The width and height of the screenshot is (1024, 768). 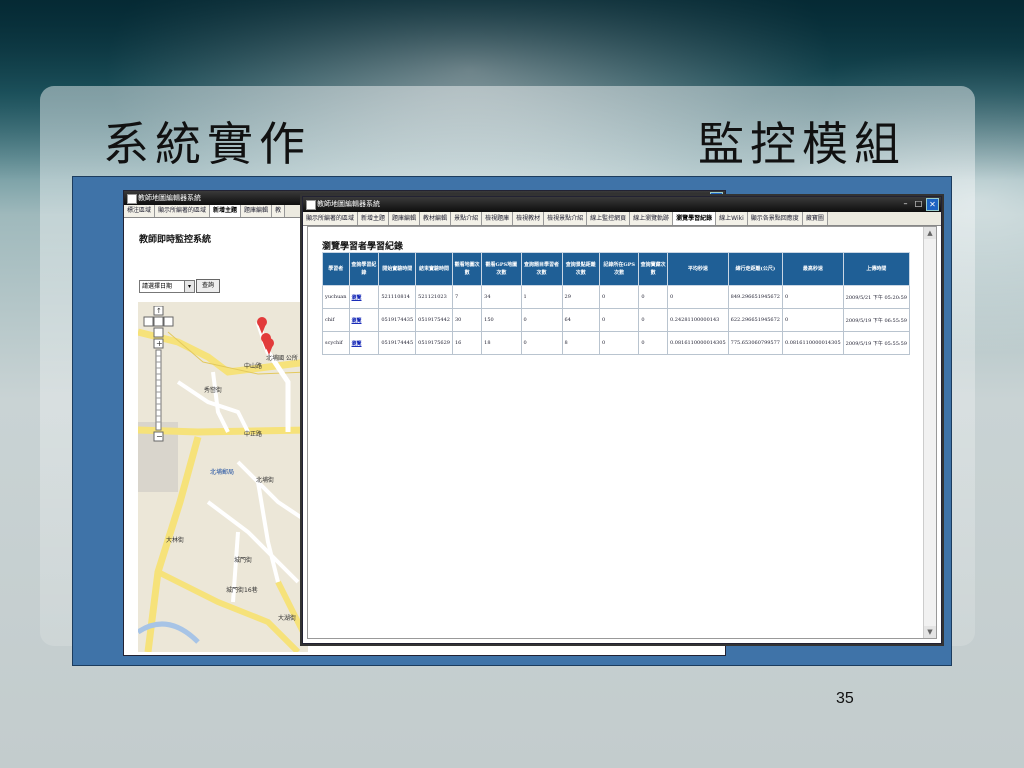 I want to click on chevron-down-icon: ▾, so click(x=189, y=286).